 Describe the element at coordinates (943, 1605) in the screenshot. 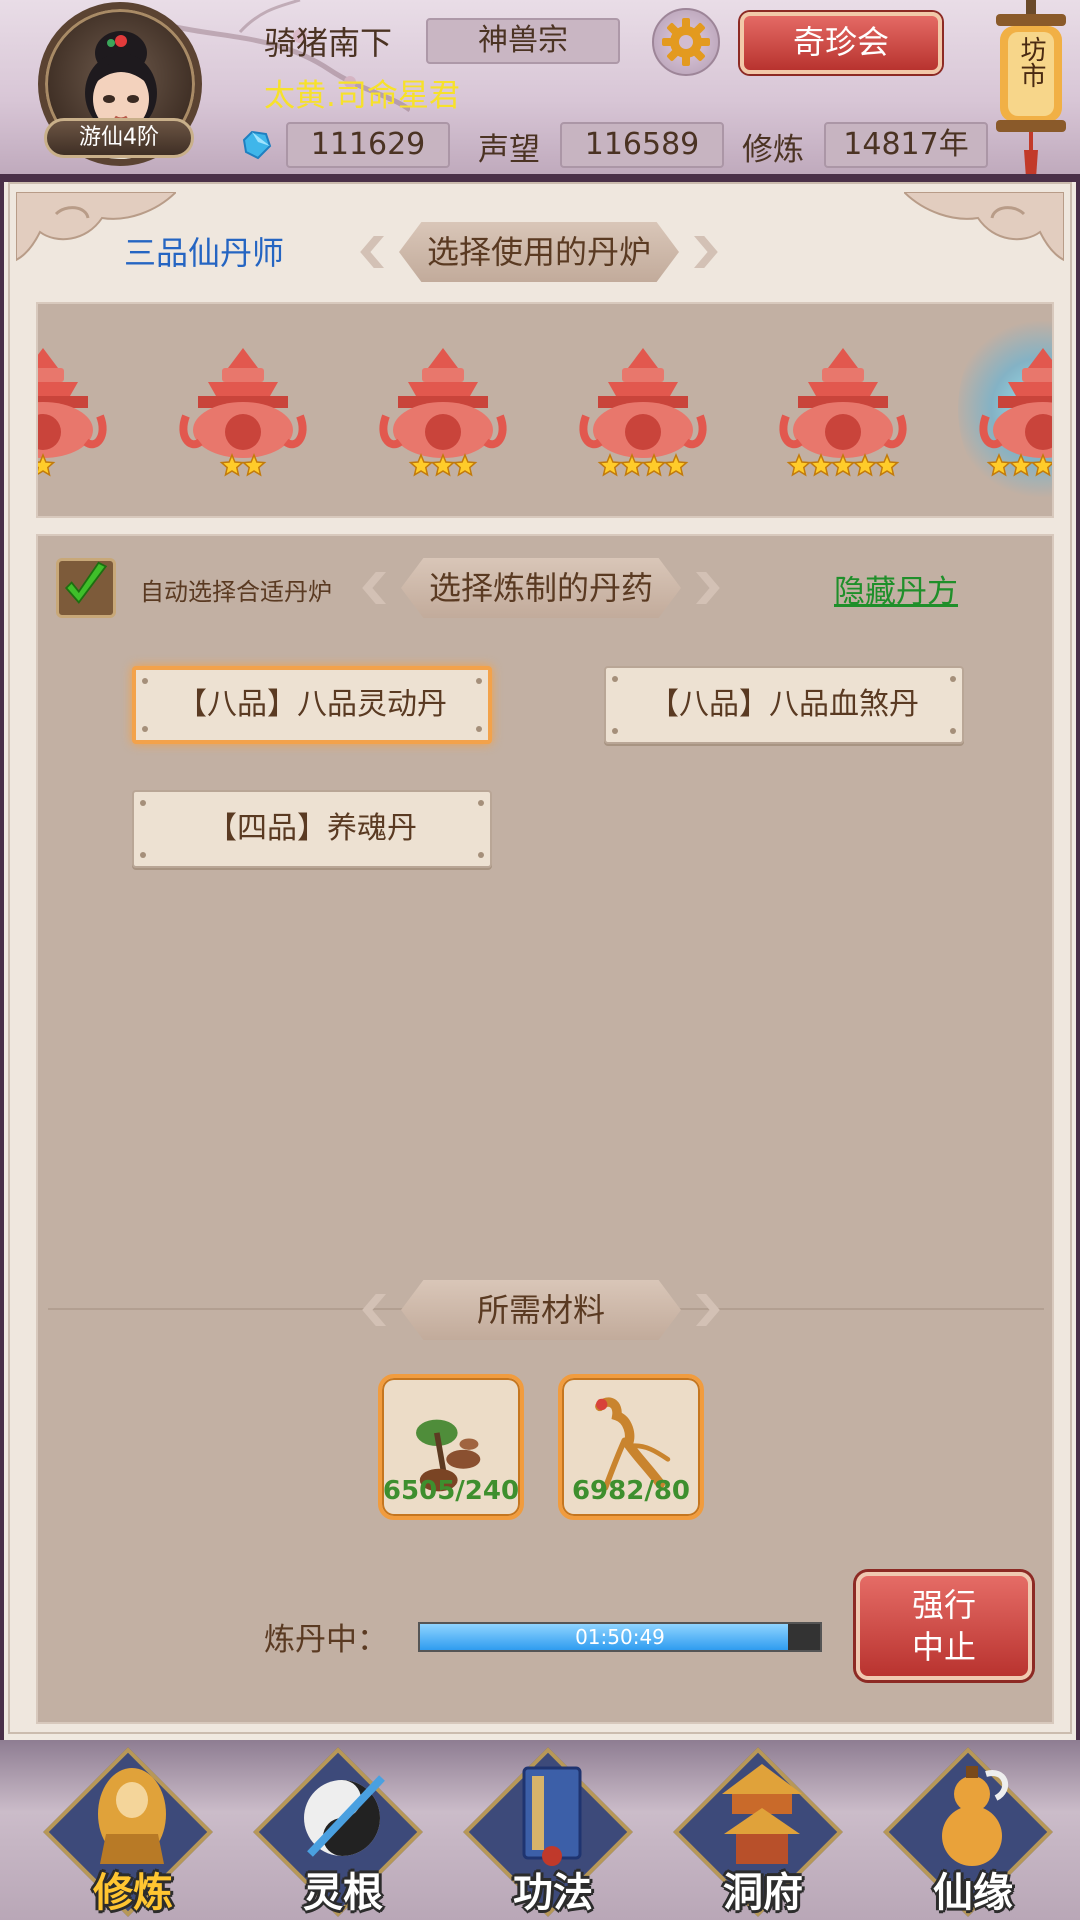

I see `force-stop-line1: 强行` at that location.